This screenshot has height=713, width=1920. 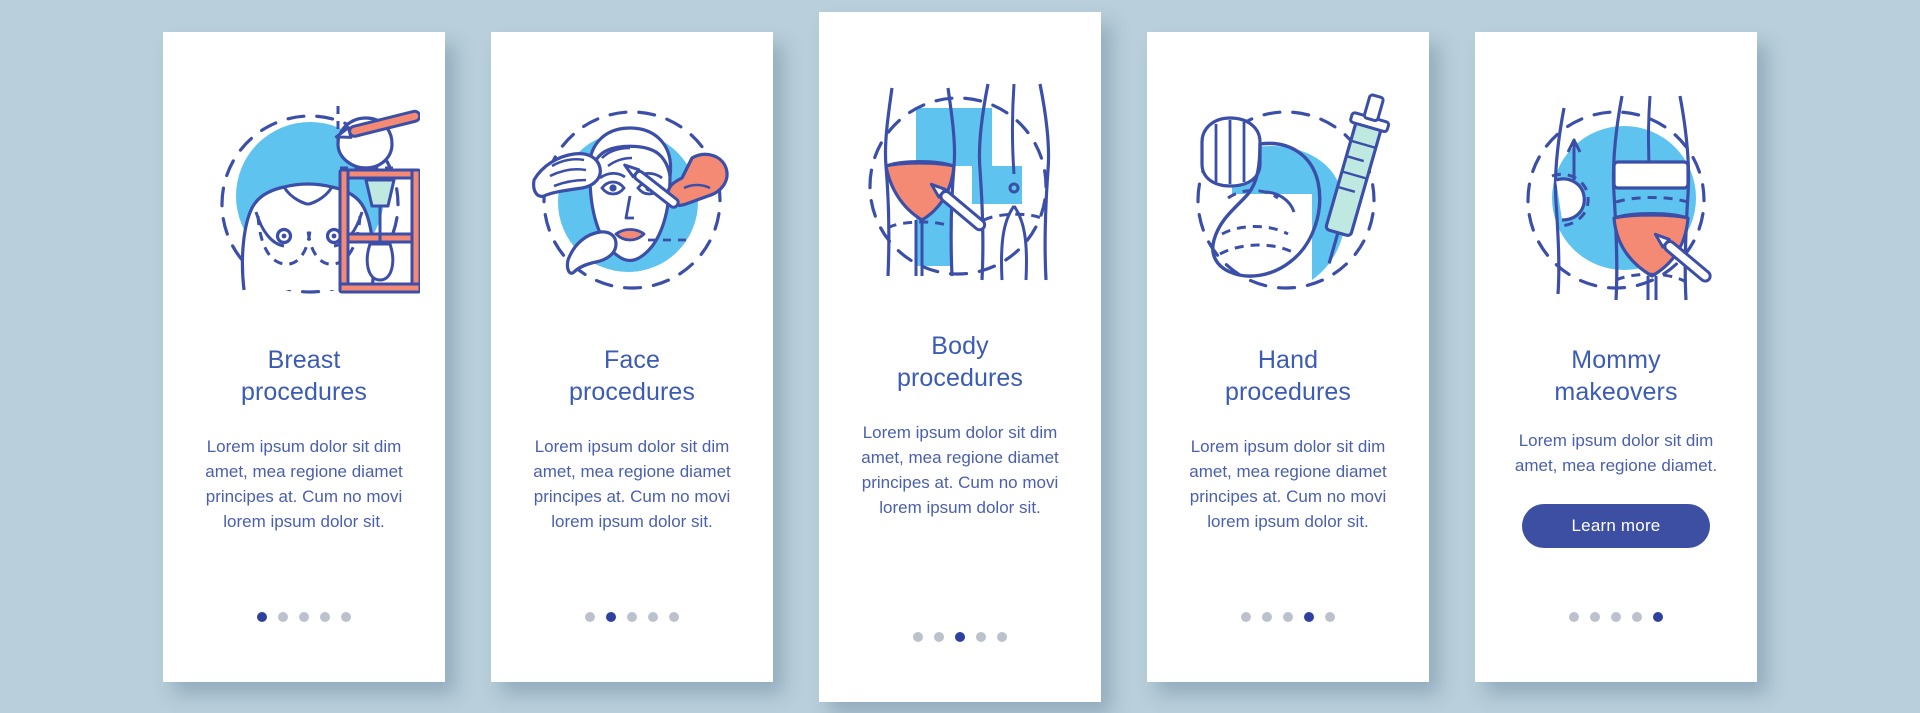 I want to click on card-title-line-1: Body, so click(x=960, y=345).